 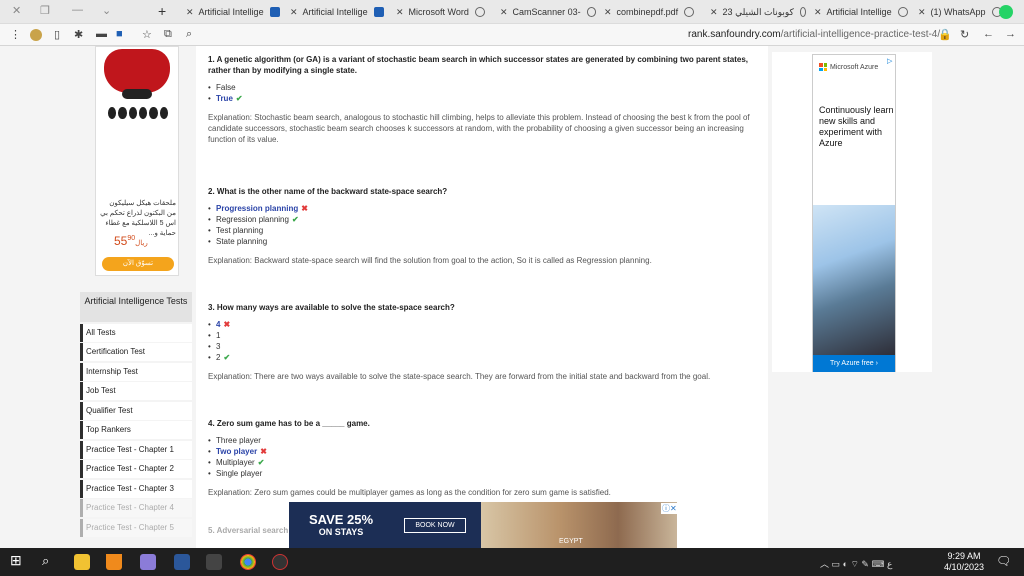 I want to click on tests-menu-item: Practice Test - Chapter 2, so click(x=136, y=469).